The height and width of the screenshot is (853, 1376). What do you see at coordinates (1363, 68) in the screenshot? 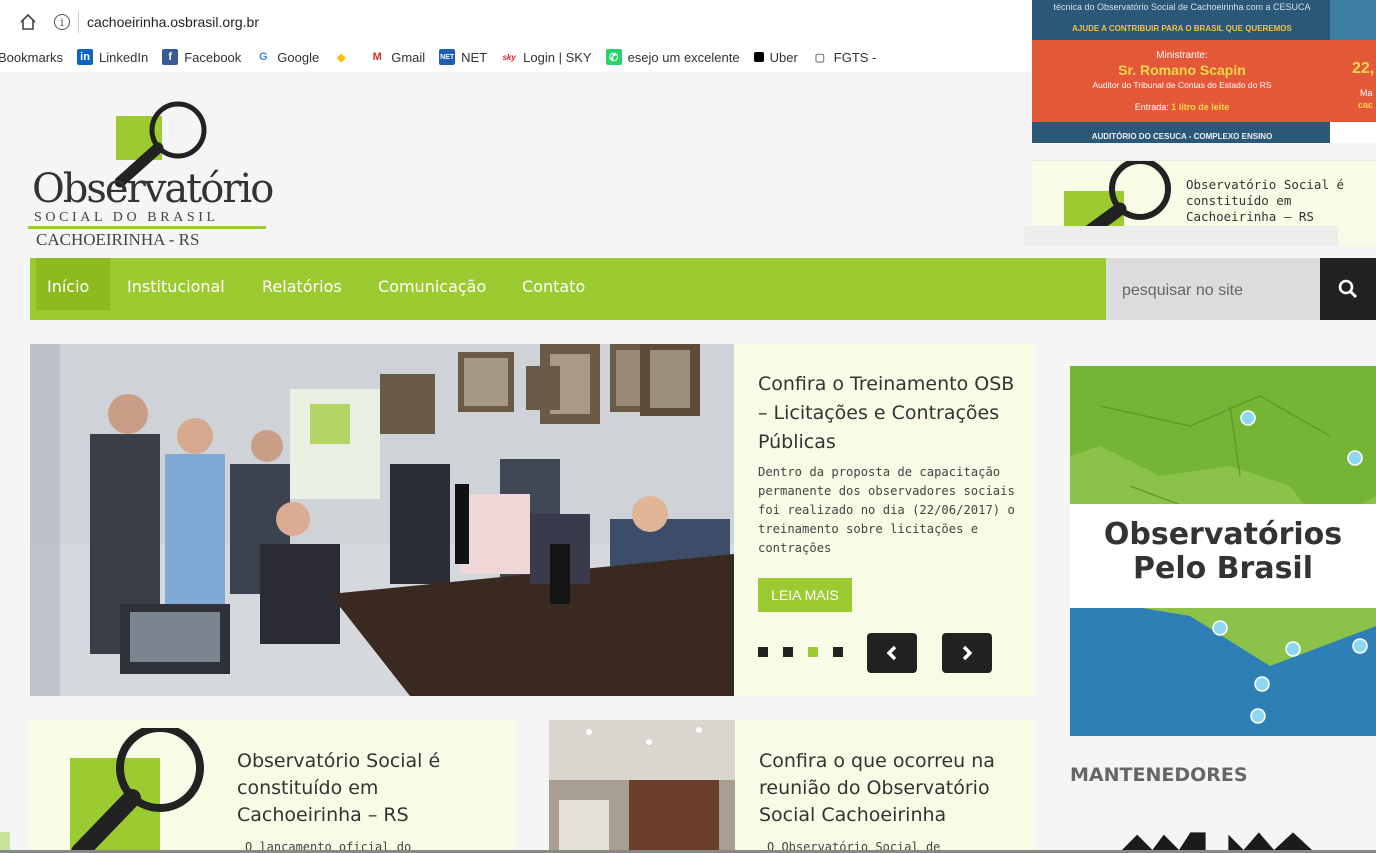
I see `ad-date-text: 22,` at bounding box center [1363, 68].